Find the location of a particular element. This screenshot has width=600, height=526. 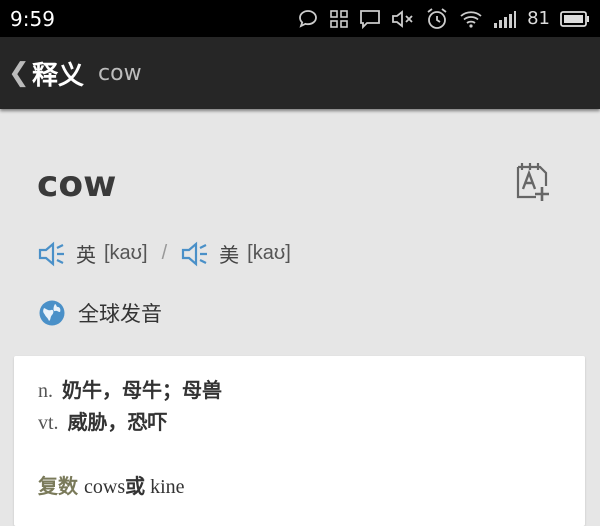

add-to-wordbook-icon is located at coordinates (532, 182).